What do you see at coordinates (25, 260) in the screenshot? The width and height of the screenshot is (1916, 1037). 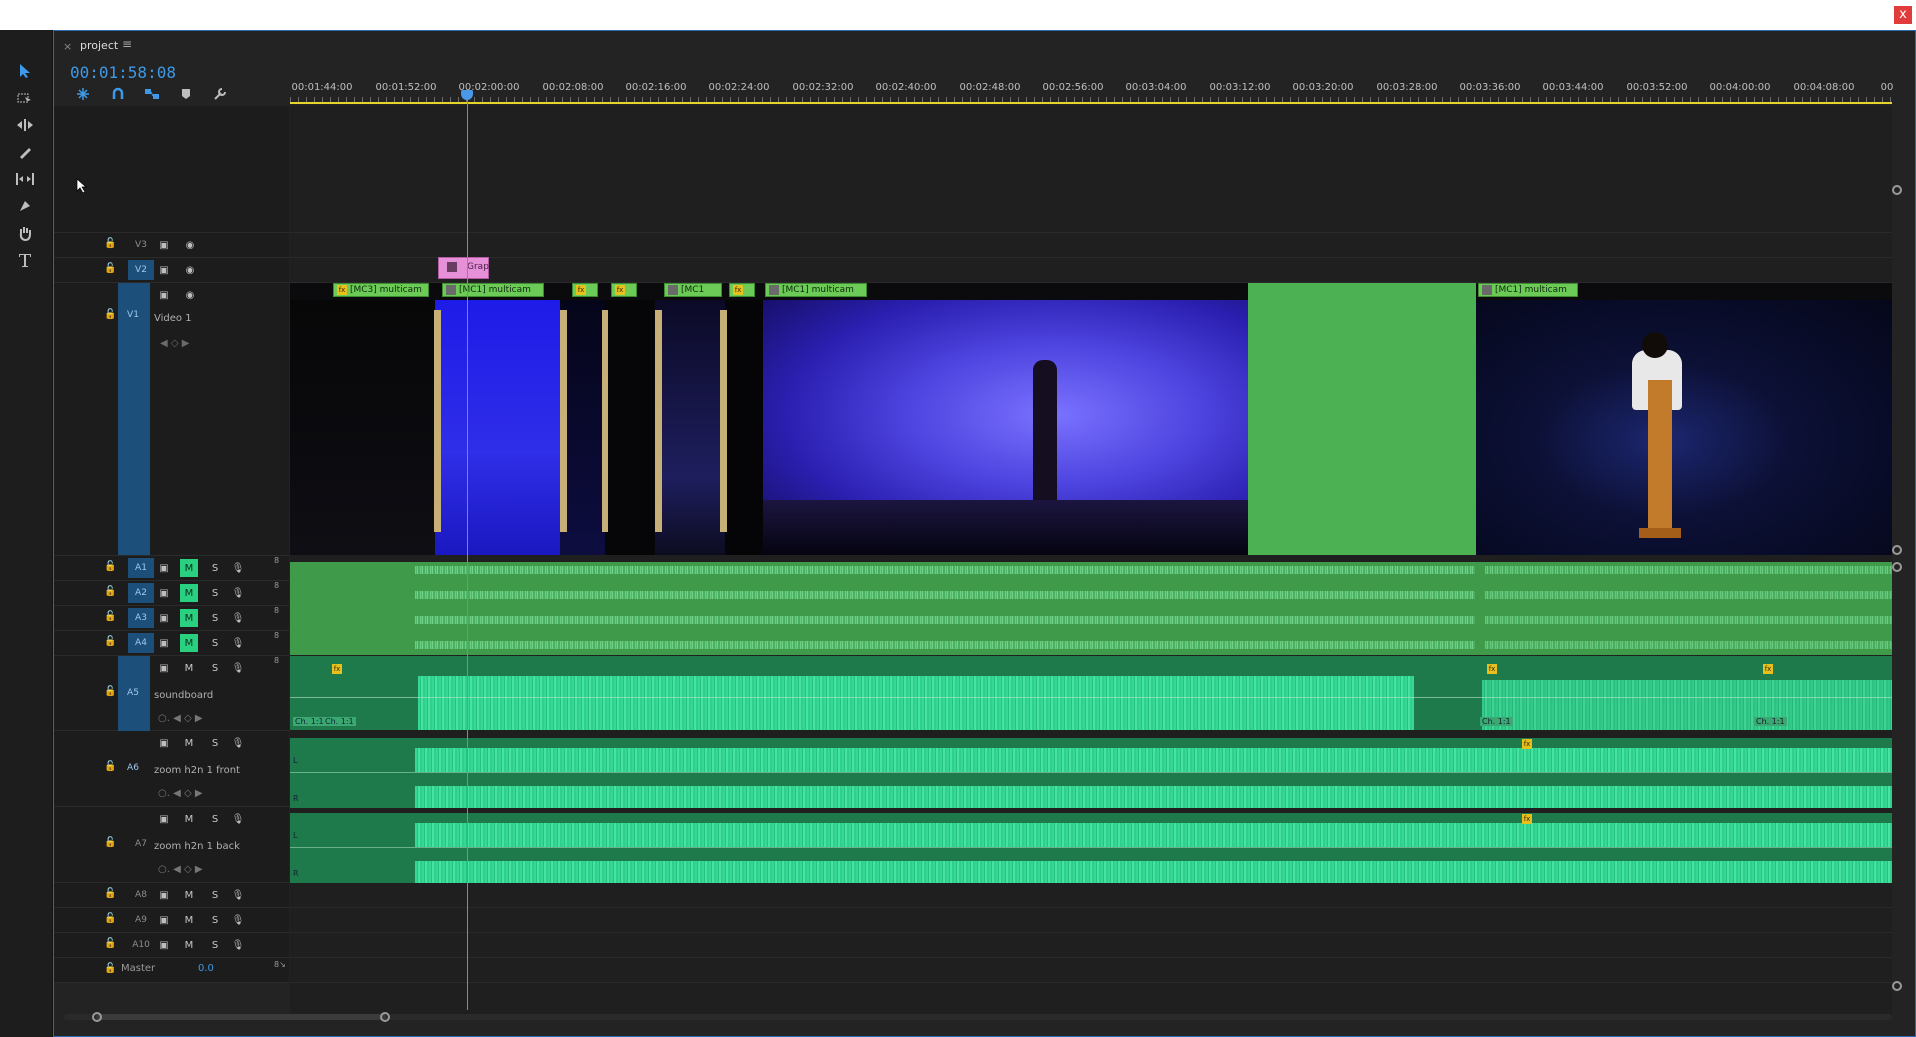 I see `type-tool-icon` at bounding box center [25, 260].